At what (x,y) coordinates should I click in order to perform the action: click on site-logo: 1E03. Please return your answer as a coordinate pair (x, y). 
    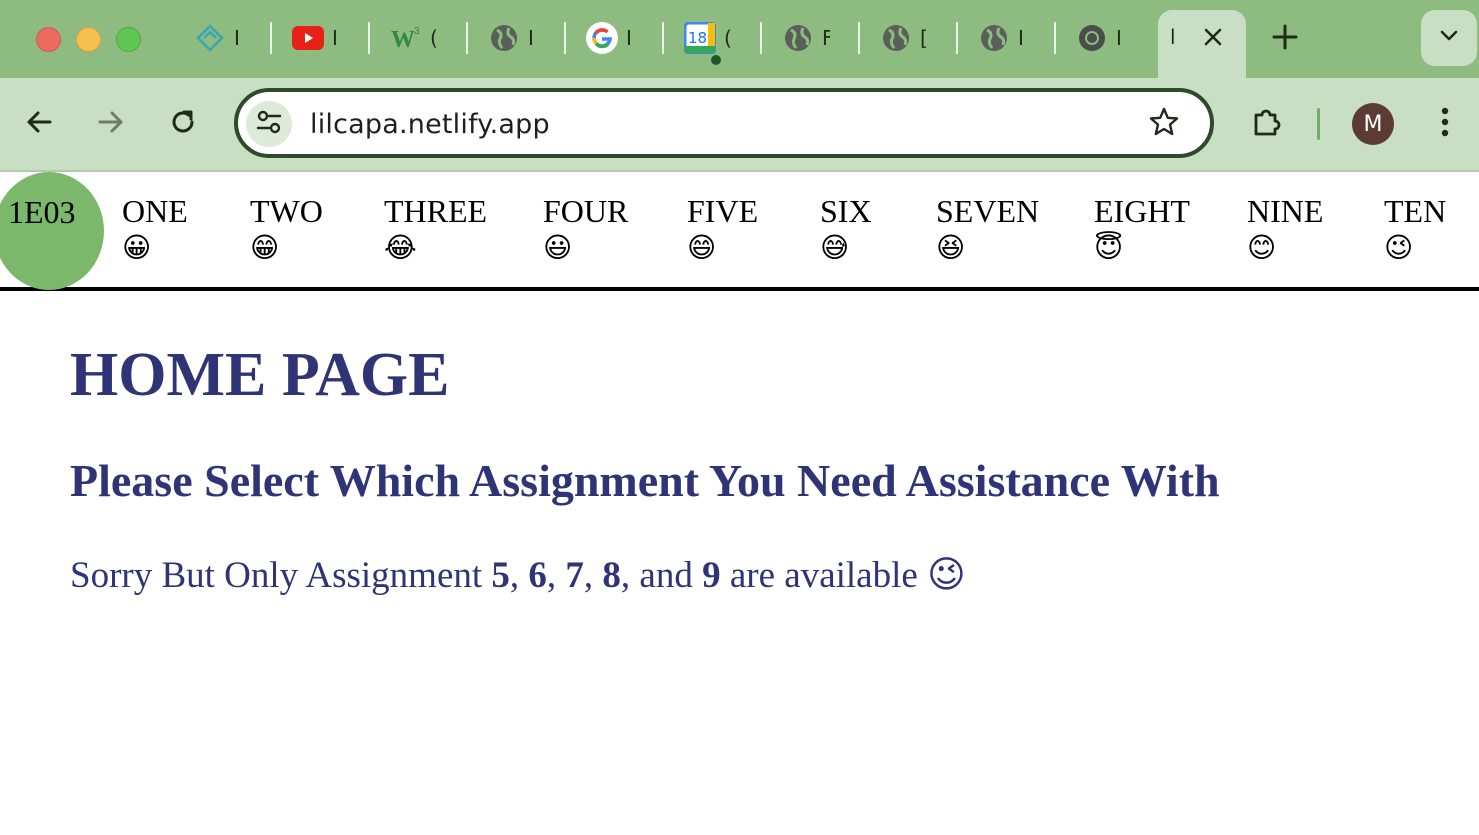
    Looking at the image, I should click on (52, 231).